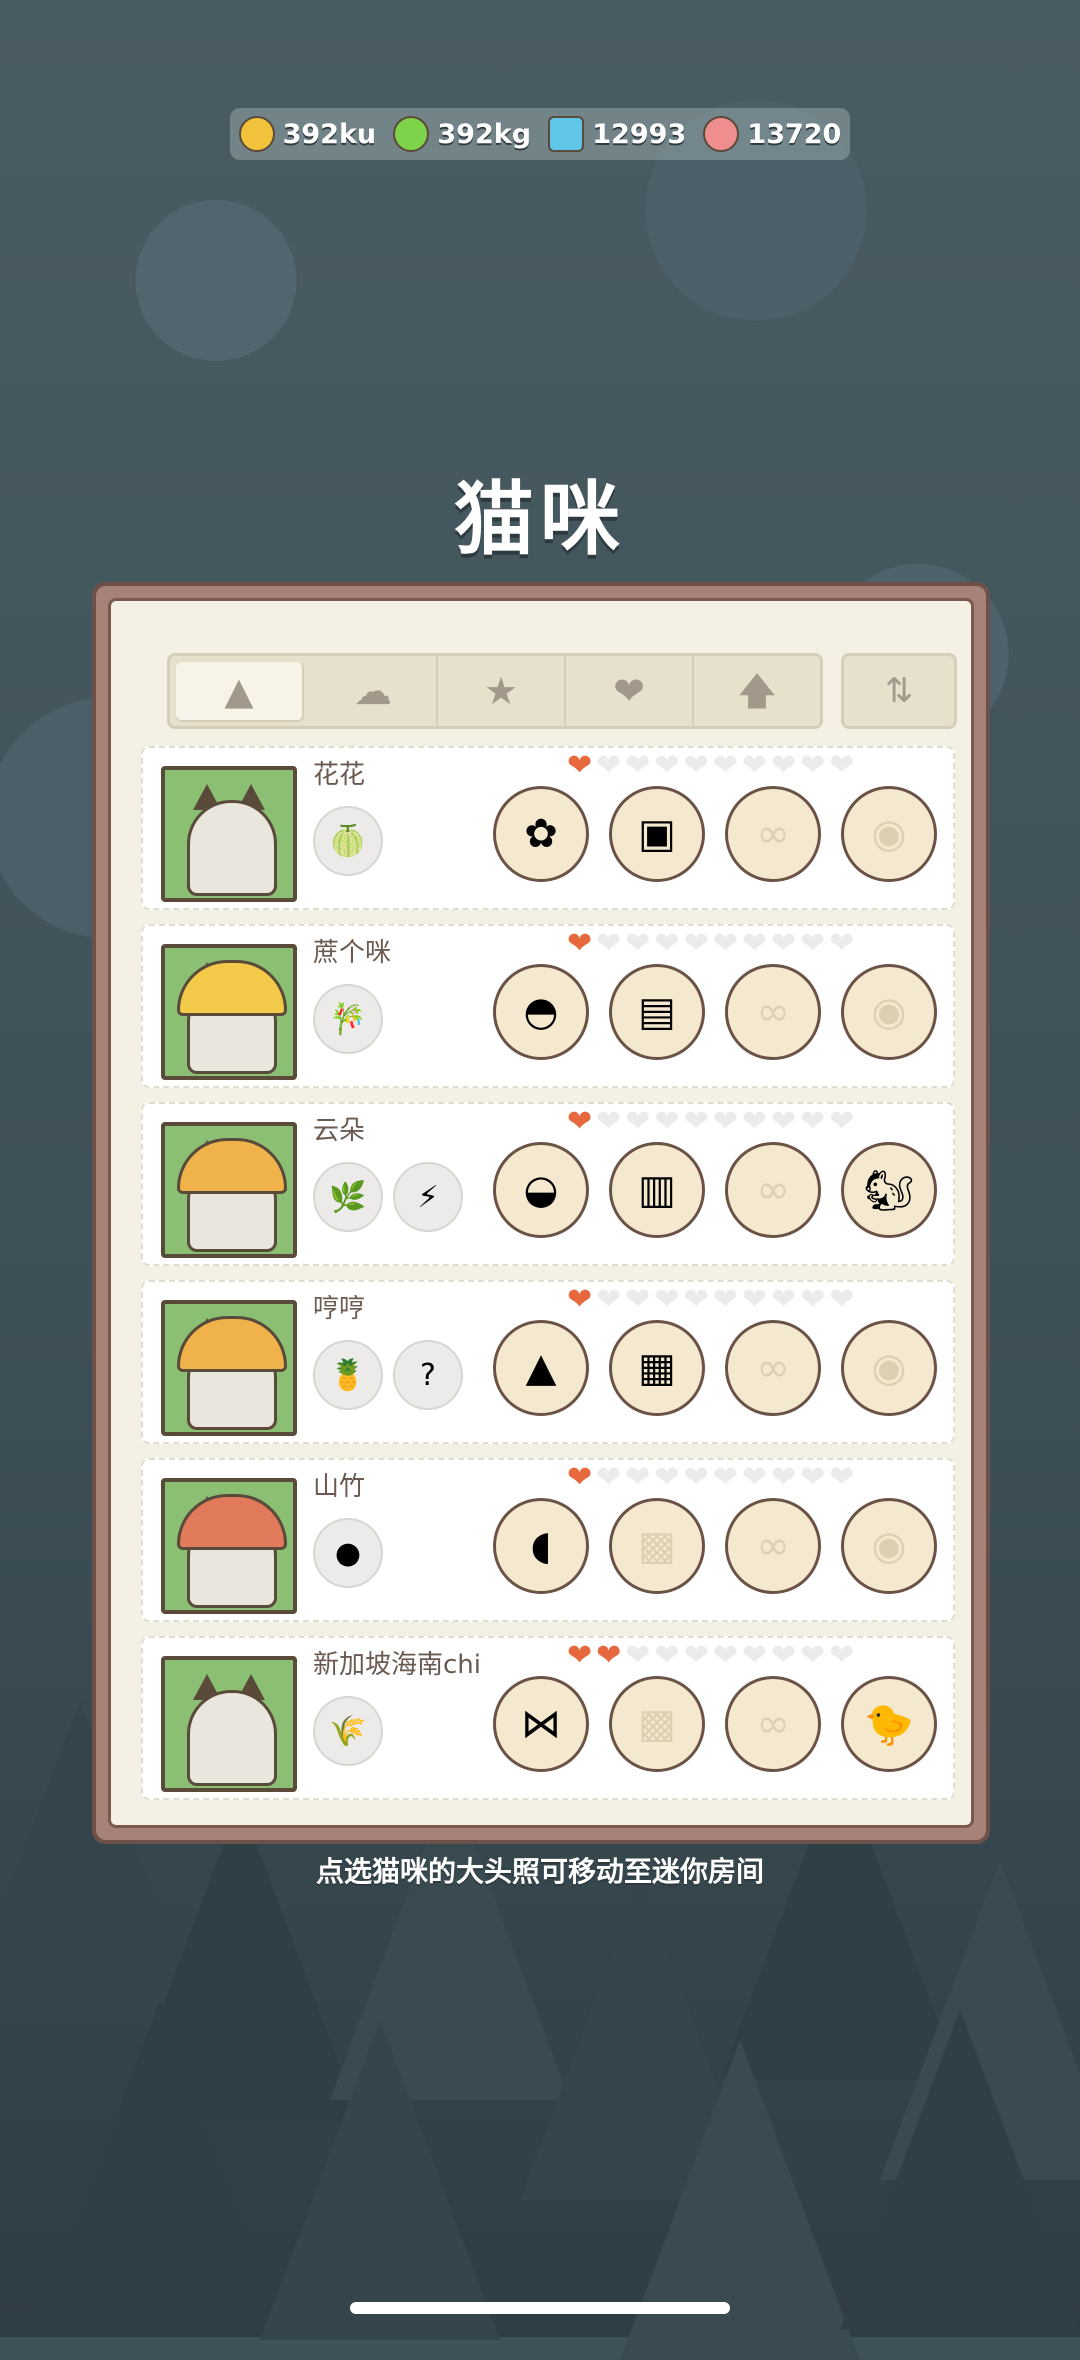  I want to click on cat-name: 哼哼, so click(339, 1309).